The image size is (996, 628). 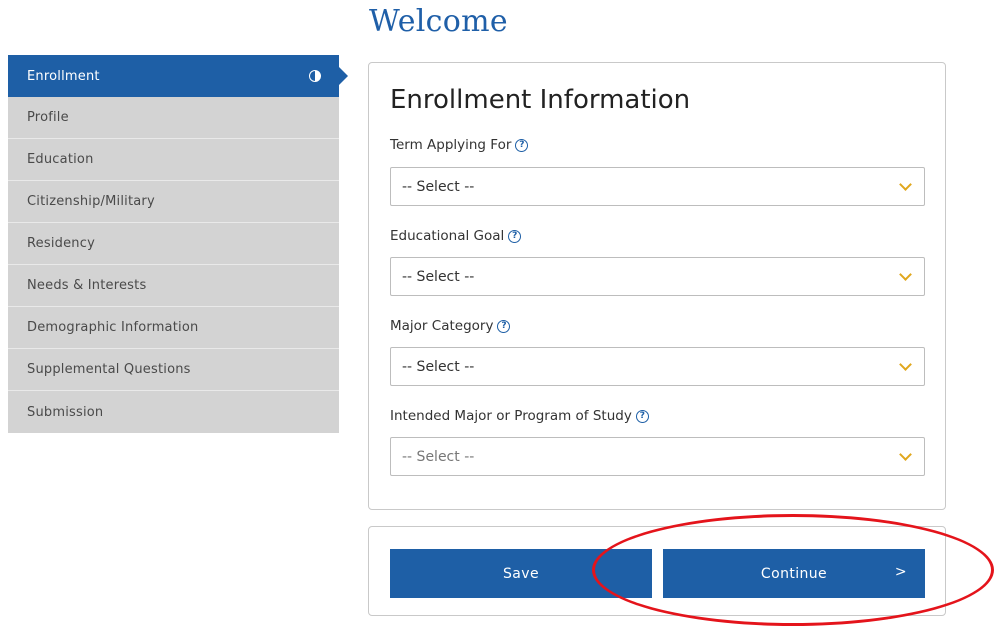 I want to click on sidebar-item-supplemental-questions: Supplemental Questions, so click(x=173, y=370).